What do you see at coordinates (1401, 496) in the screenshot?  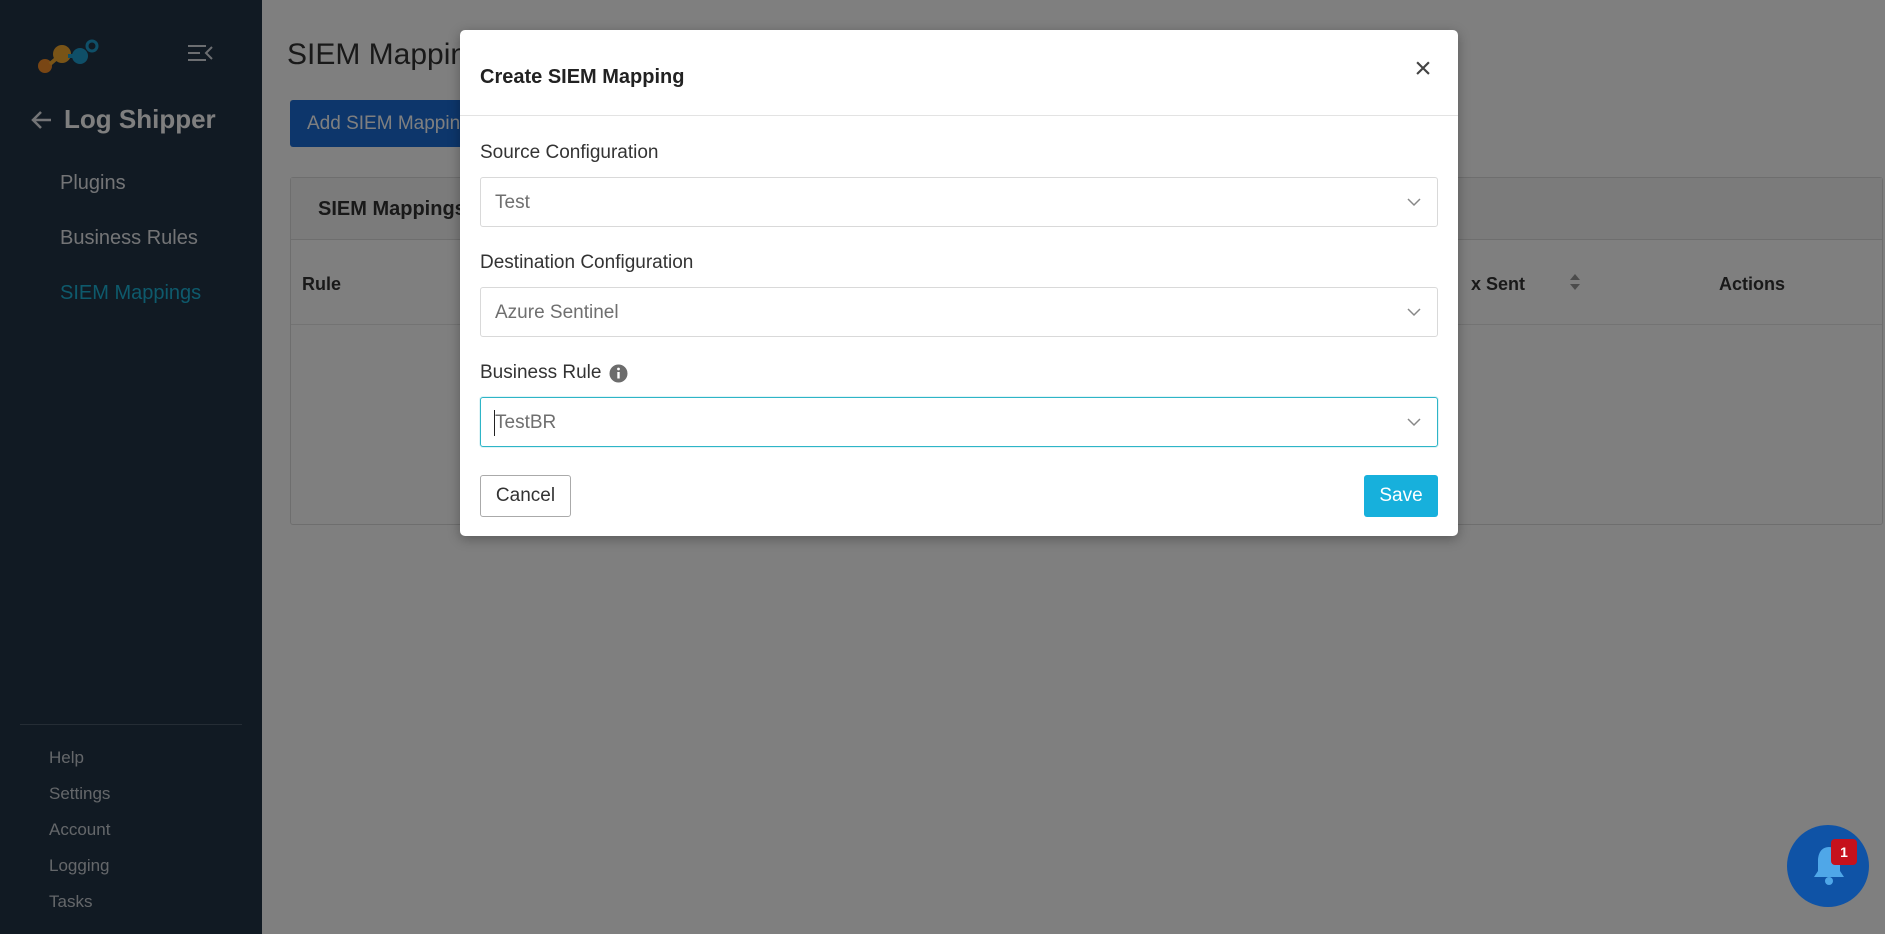 I see `save-button: Save` at bounding box center [1401, 496].